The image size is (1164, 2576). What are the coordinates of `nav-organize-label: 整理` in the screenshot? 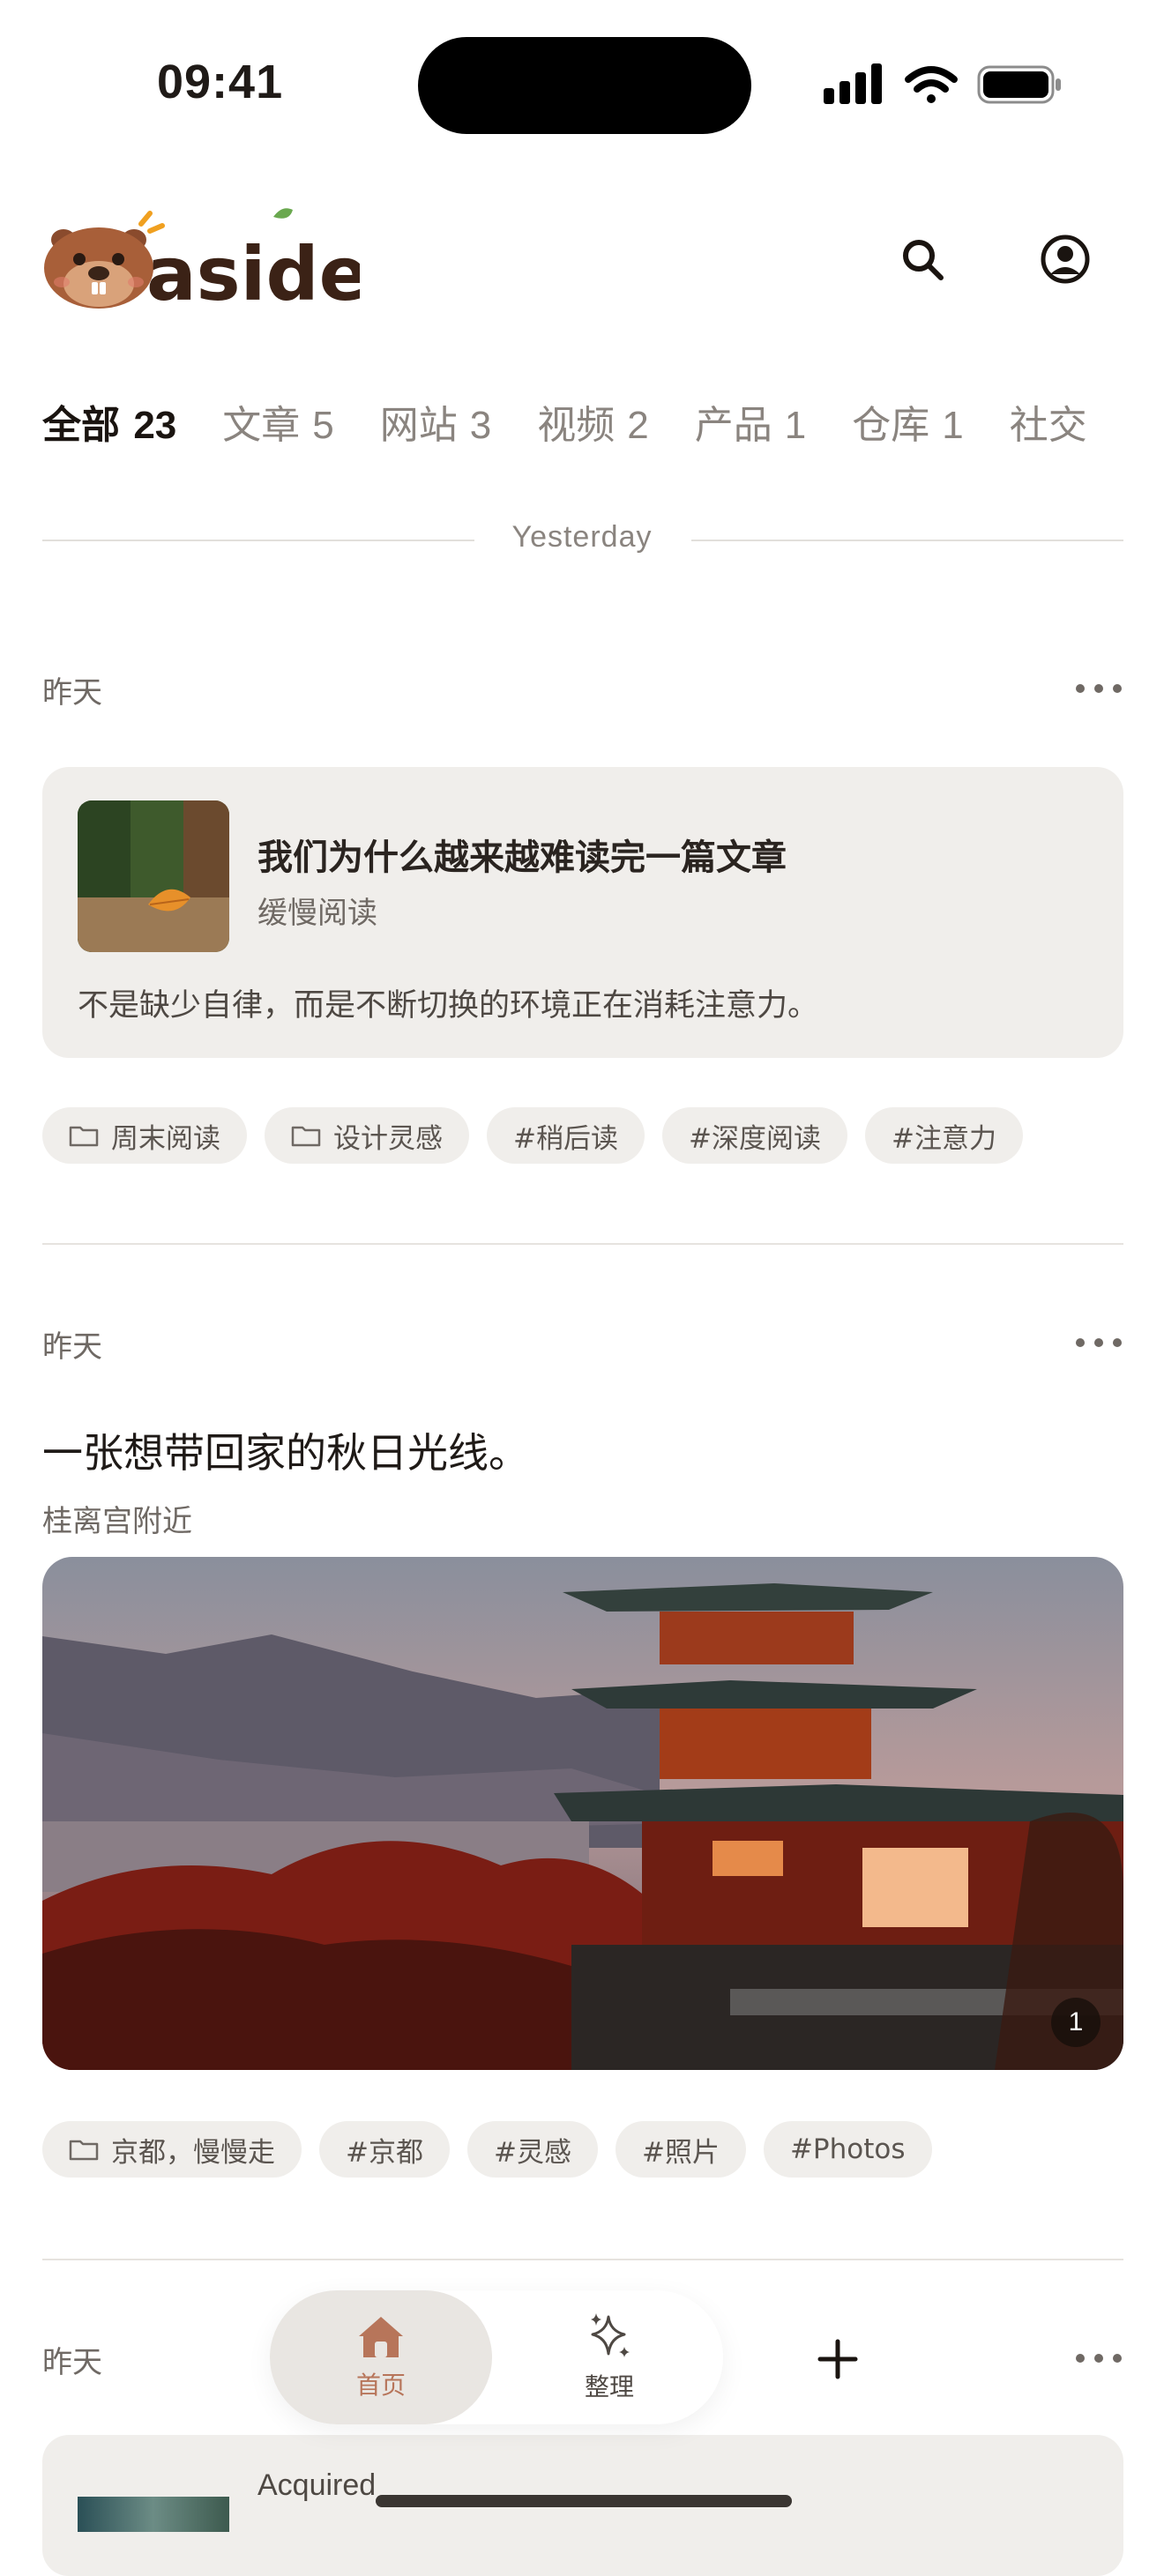 It's located at (609, 2386).